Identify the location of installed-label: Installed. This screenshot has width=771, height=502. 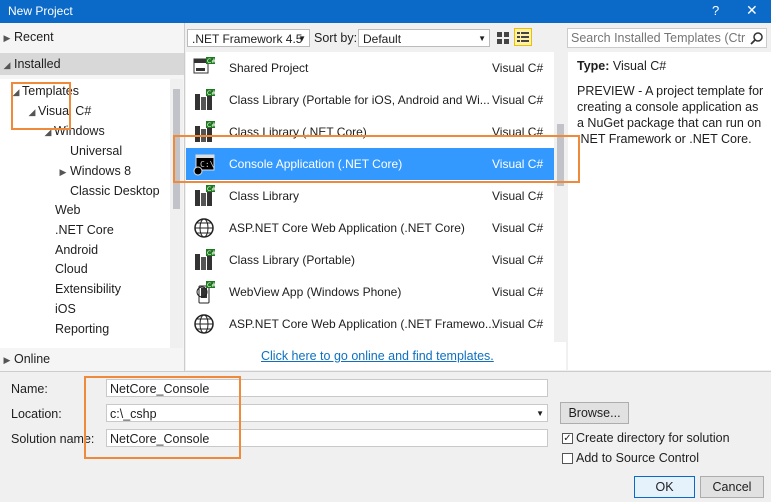
(37, 64).